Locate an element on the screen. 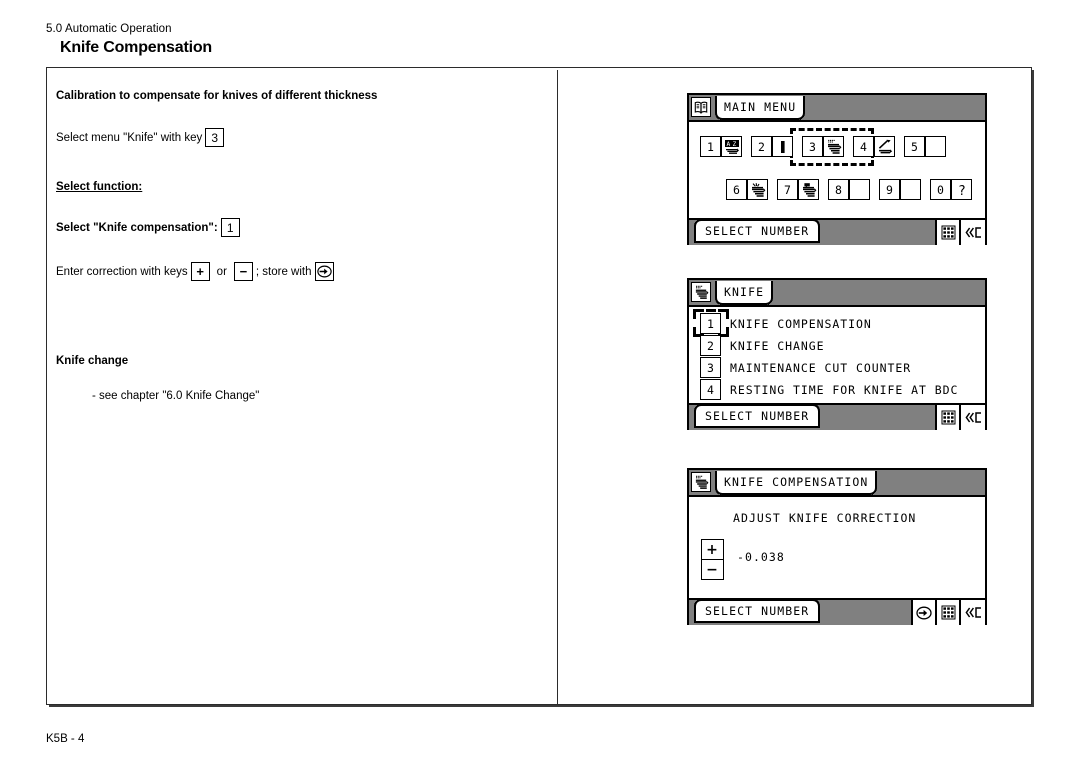  svg-text: Z is located at coordinates (734, 144).